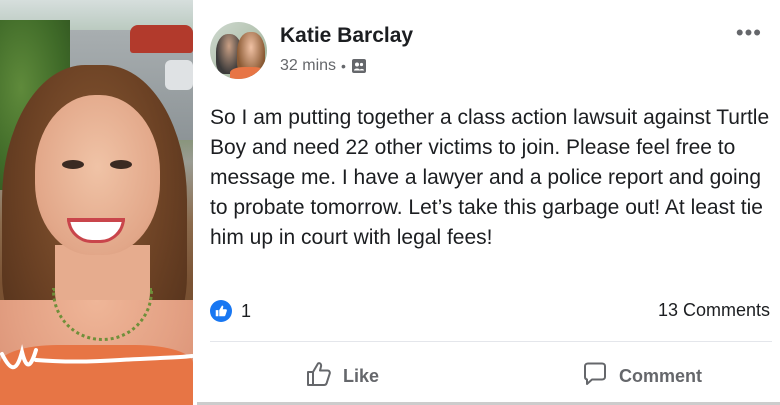  I want to click on author-name: Katie Barclay, so click(346, 36).